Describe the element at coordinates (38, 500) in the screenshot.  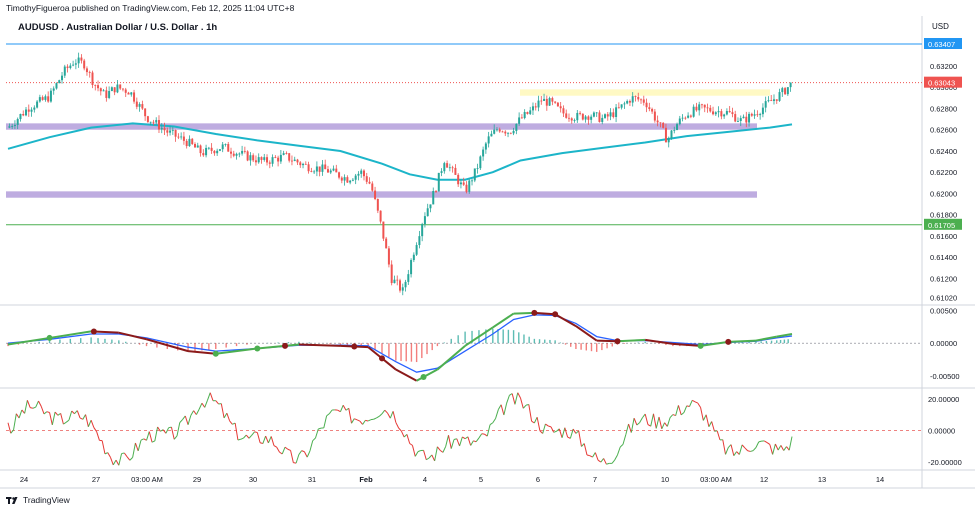
I see `footer-brand: TradingView` at that location.